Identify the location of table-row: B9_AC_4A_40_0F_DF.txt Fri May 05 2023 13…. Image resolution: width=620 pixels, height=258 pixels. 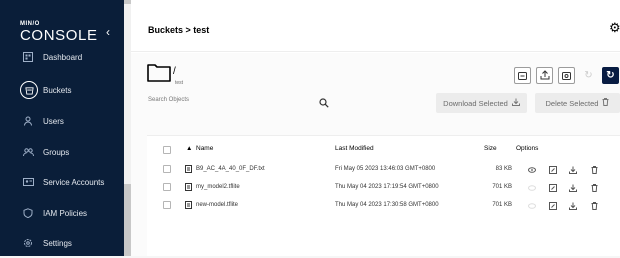
(383, 170).